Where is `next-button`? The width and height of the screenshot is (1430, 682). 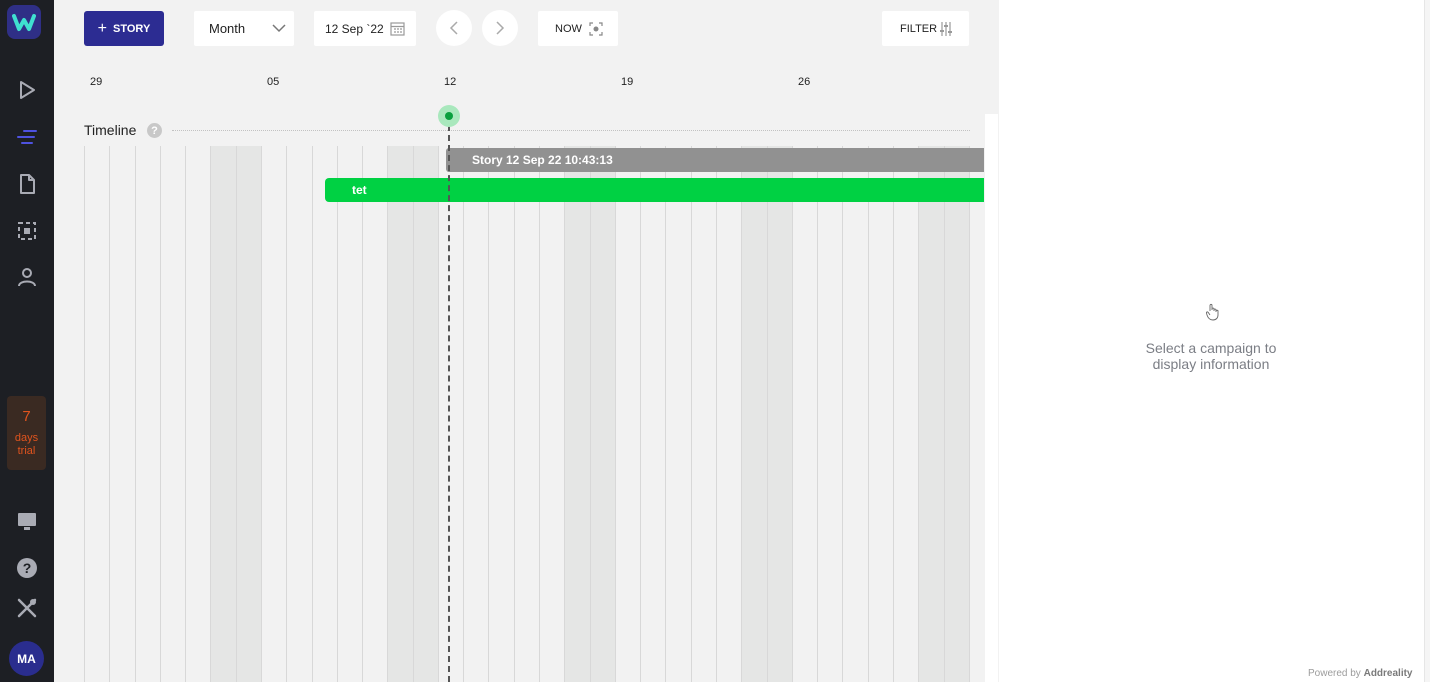 next-button is located at coordinates (500, 28).